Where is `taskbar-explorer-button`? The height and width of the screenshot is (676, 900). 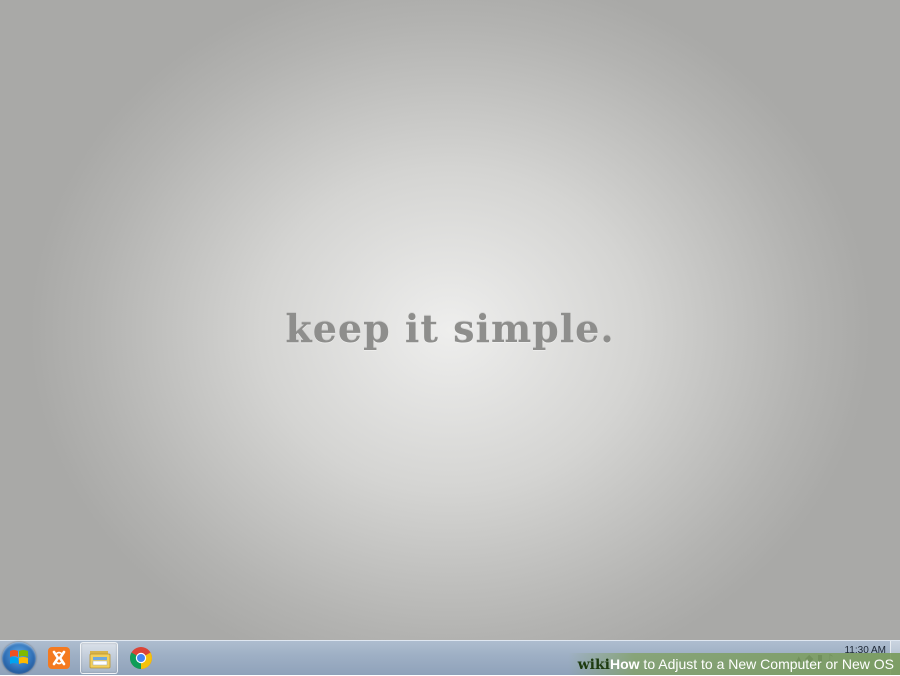 taskbar-explorer-button is located at coordinates (99, 658).